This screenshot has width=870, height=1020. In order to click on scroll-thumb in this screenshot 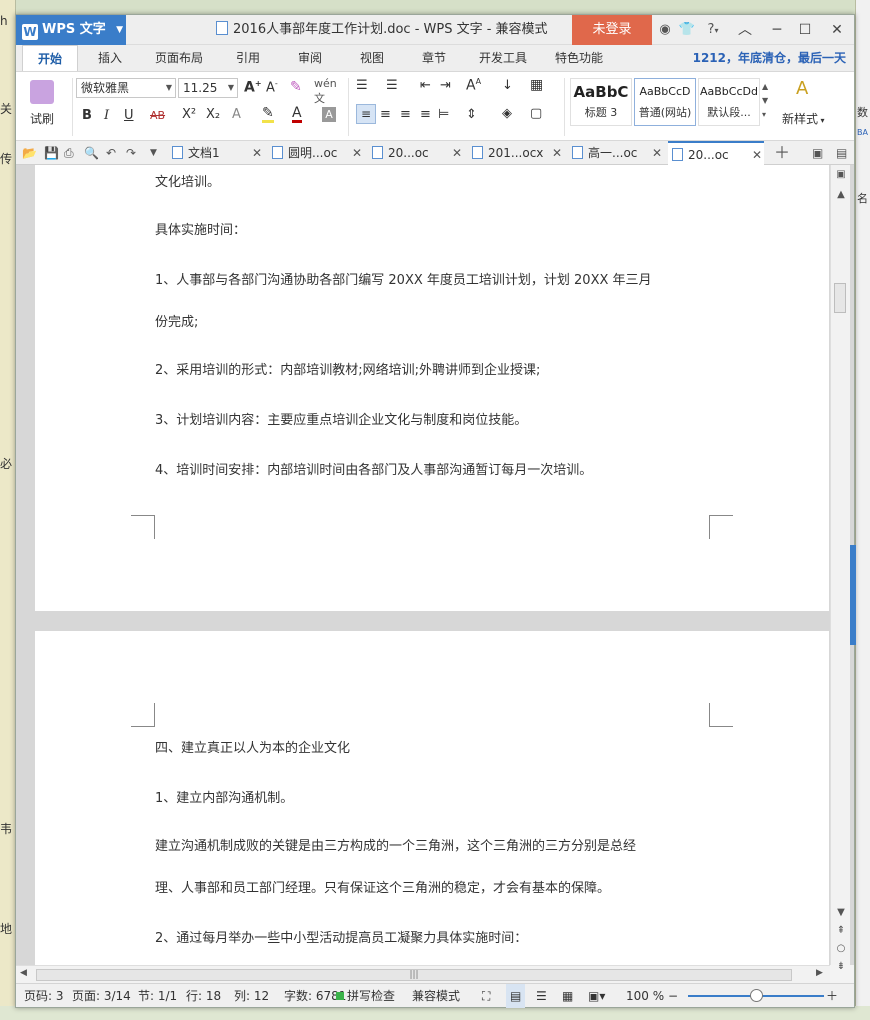, I will do `click(840, 298)`.